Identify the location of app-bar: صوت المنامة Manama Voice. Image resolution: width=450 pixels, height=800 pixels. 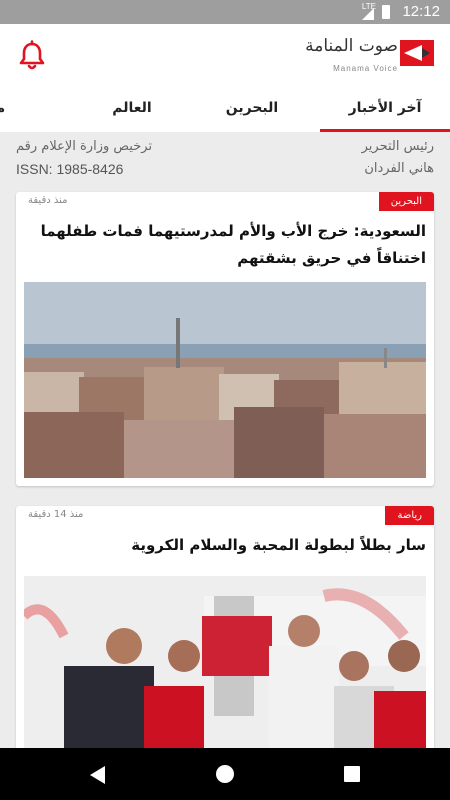
(225, 56).